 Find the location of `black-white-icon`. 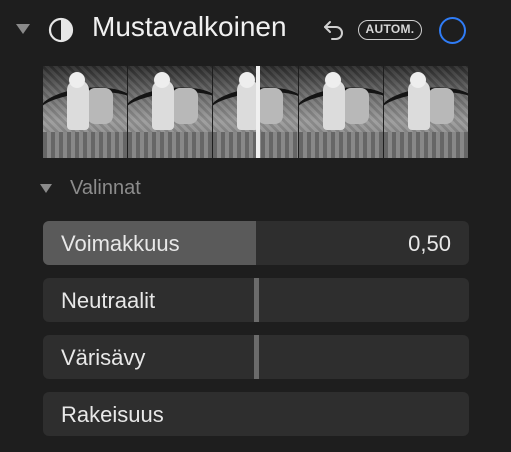

black-white-icon is located at coordinates (61, 30).